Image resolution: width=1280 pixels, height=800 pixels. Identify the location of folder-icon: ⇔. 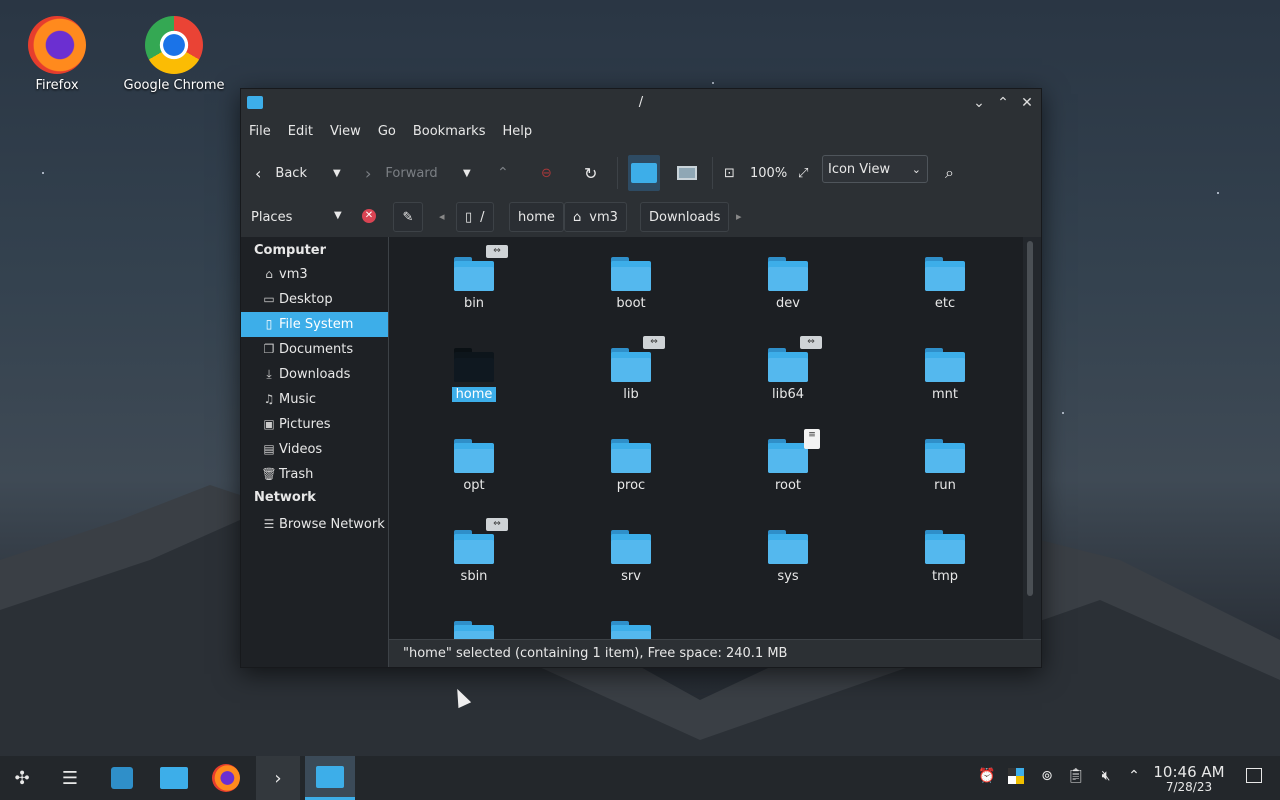
(638, 359).